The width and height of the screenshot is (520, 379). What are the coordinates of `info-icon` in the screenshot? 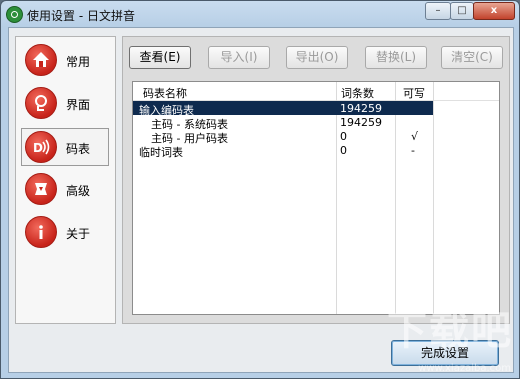 It's located at (41, 232).